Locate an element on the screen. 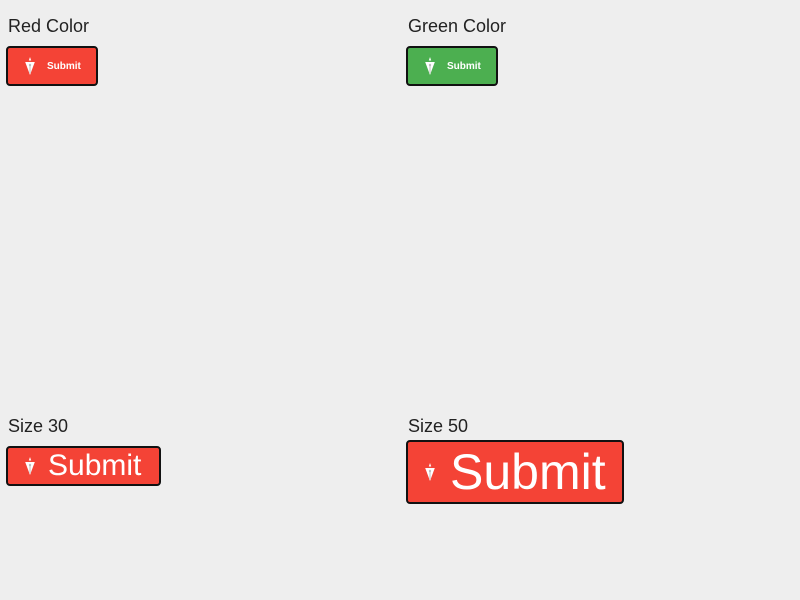  demo-label: Size 50 is located at coordinates (438, 426).